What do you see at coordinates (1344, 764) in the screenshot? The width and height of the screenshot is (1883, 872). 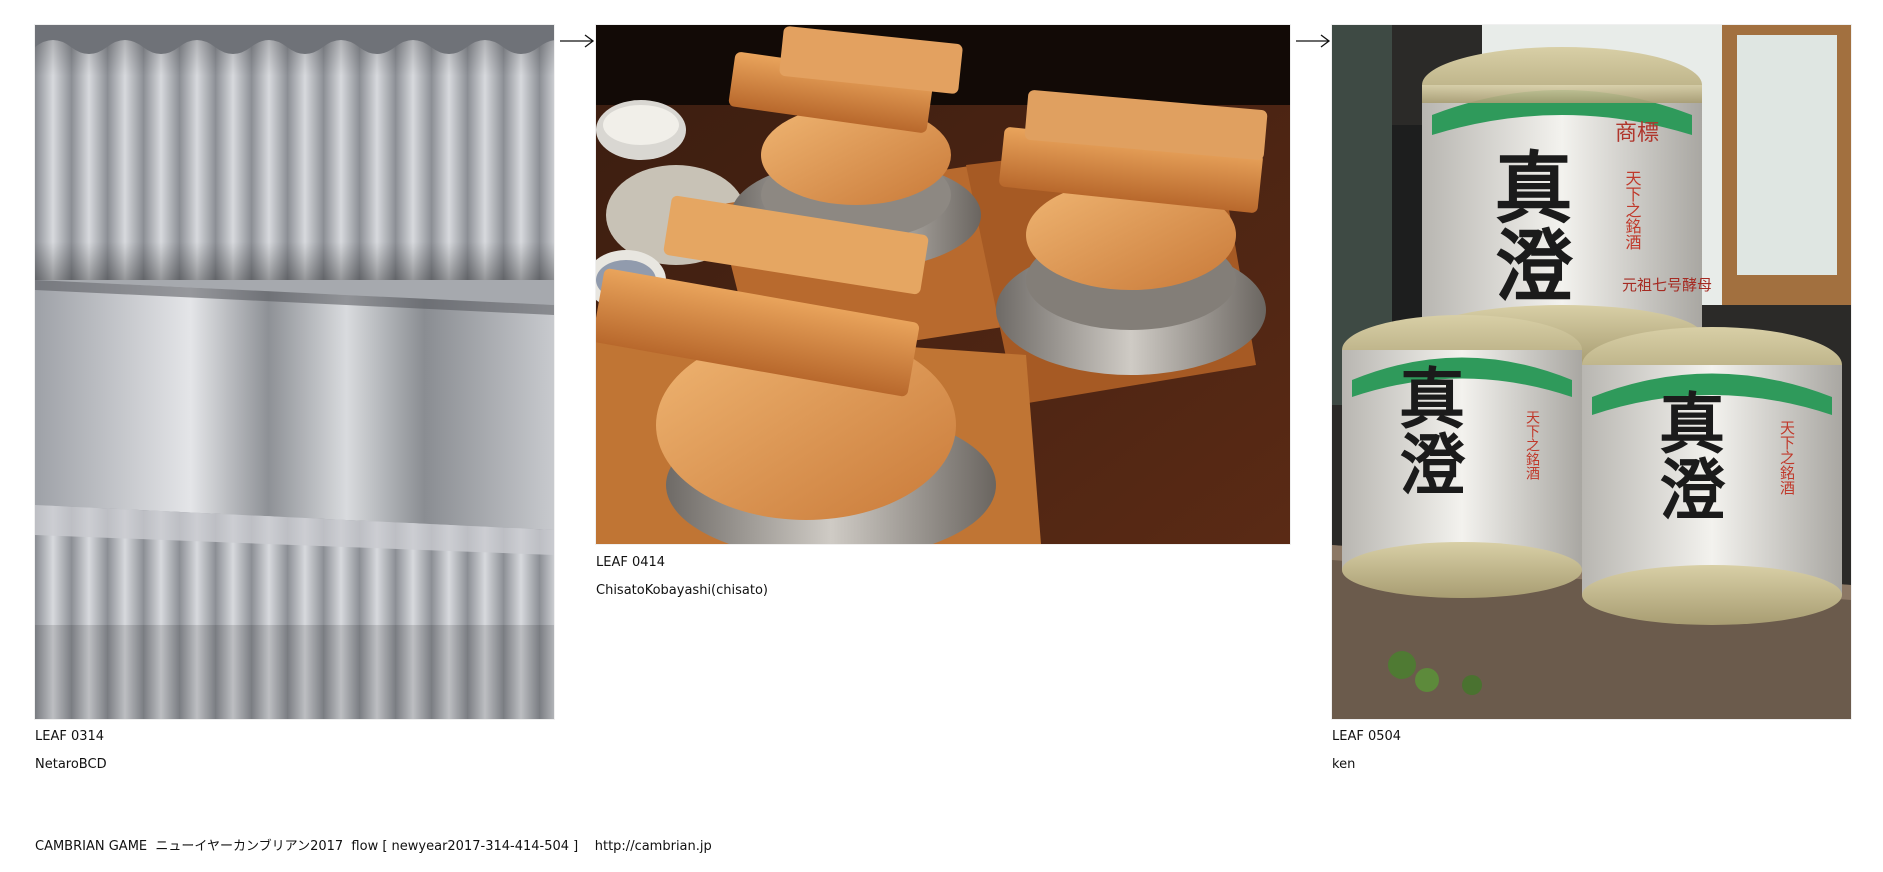 I see `leaf-author: ken` at bounding box center [1344, 764].